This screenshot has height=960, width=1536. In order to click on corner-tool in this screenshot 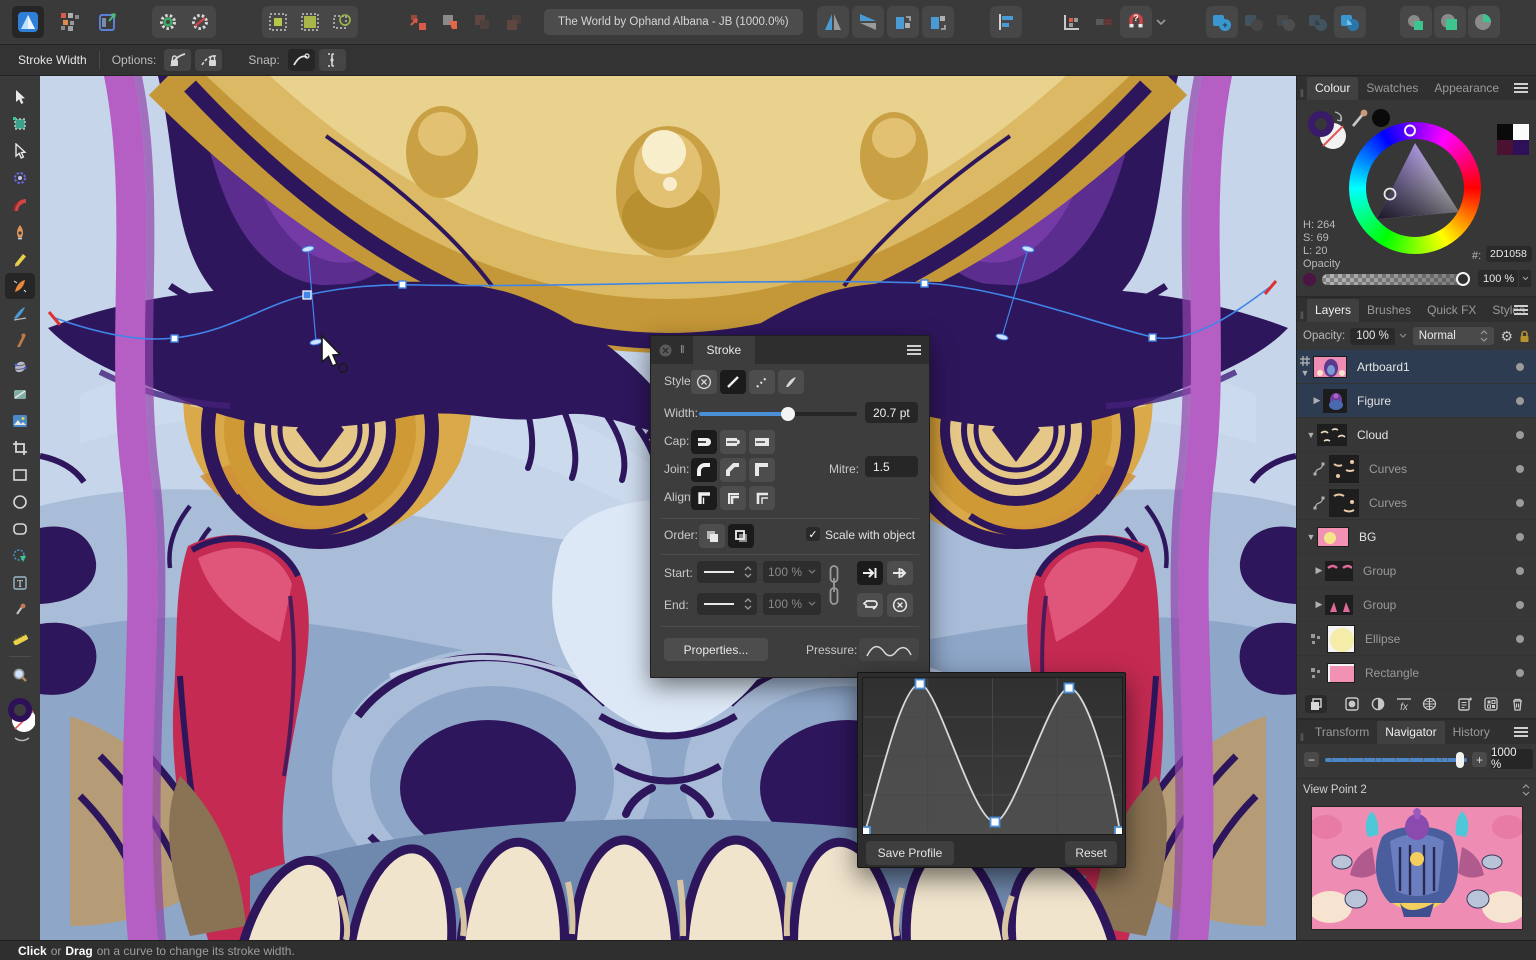, I will do `click(20, 205)`.